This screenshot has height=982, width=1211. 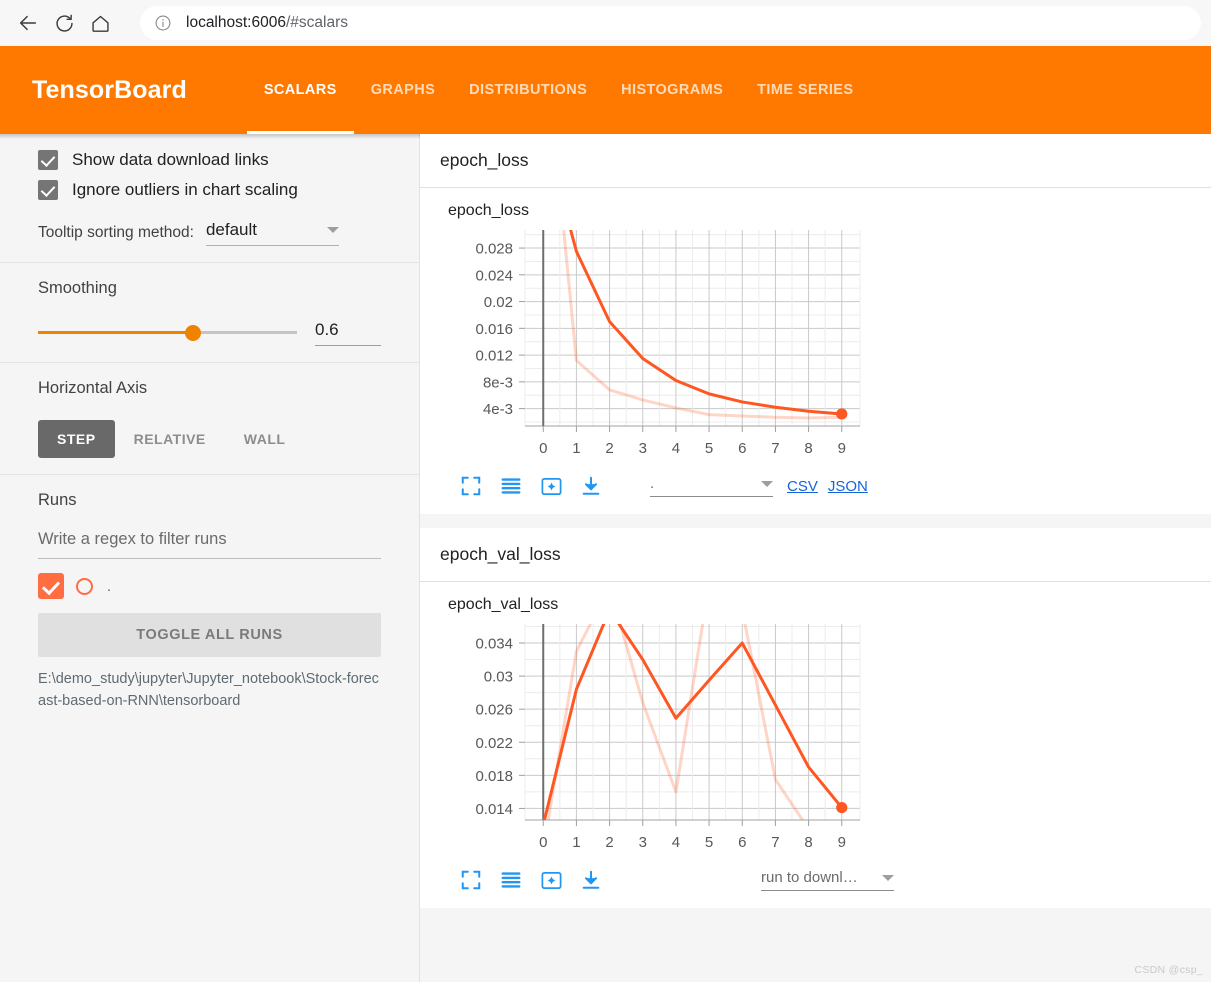 I want to click on download-json-link: JSON, so click(x=848, y=486).